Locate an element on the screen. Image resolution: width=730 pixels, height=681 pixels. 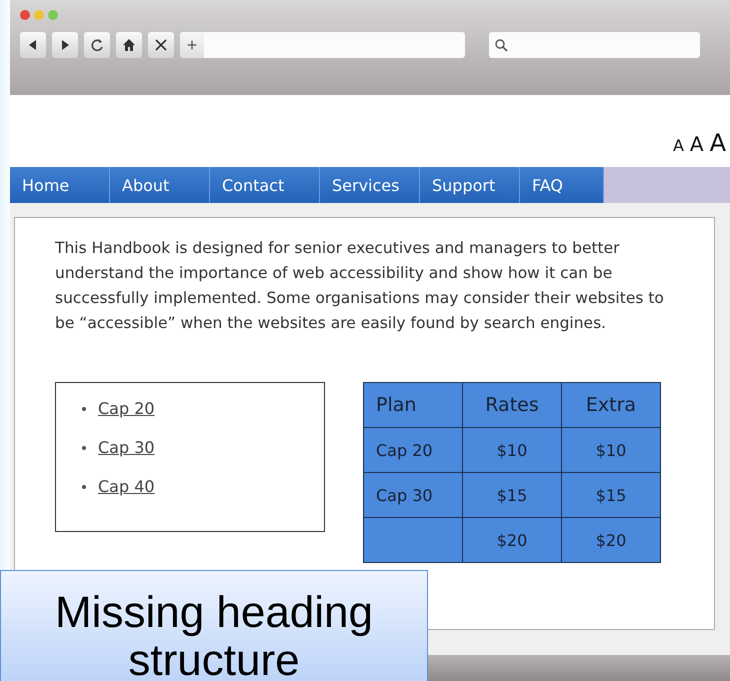
new-tab-button: + is located at coordinates (192, 45).